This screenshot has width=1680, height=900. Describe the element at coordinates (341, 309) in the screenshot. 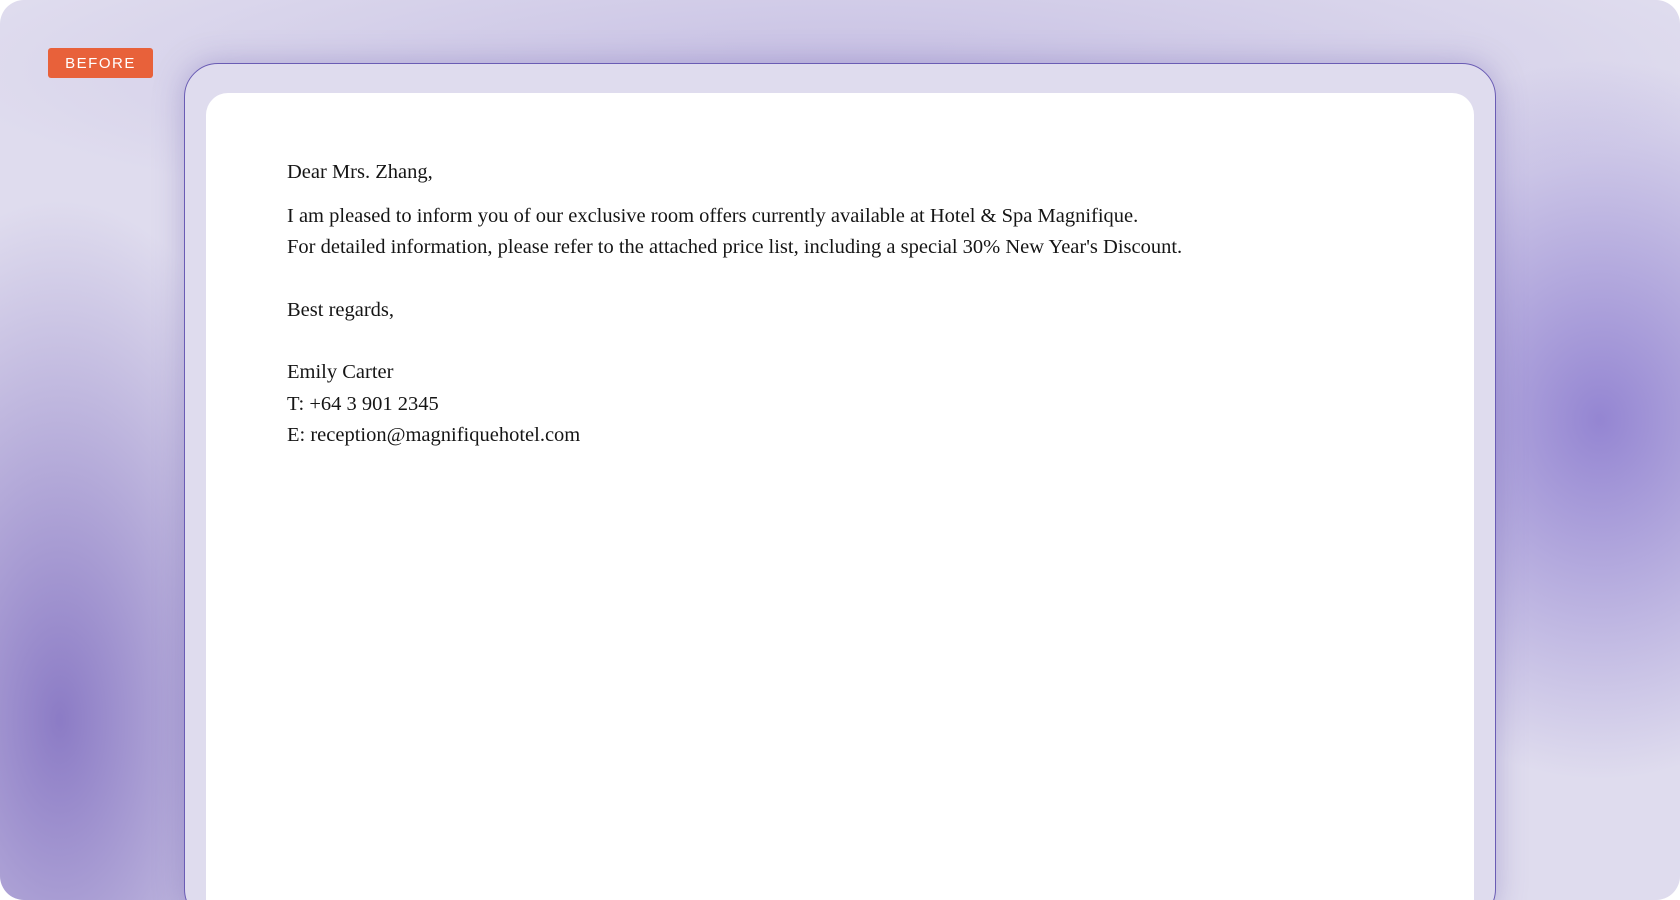

I see `email-closing: Best regards,` at that location.